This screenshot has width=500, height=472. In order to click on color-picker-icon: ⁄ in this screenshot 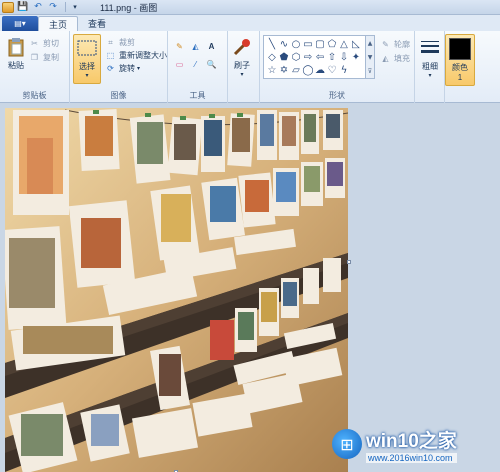, I will do `click(195, 64)`.